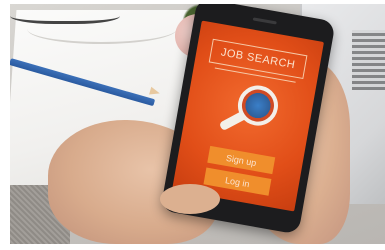  What do you see at coordinates (192, 2) in the screenshot?
I see `frame-top` at bounding box center [192, 2].